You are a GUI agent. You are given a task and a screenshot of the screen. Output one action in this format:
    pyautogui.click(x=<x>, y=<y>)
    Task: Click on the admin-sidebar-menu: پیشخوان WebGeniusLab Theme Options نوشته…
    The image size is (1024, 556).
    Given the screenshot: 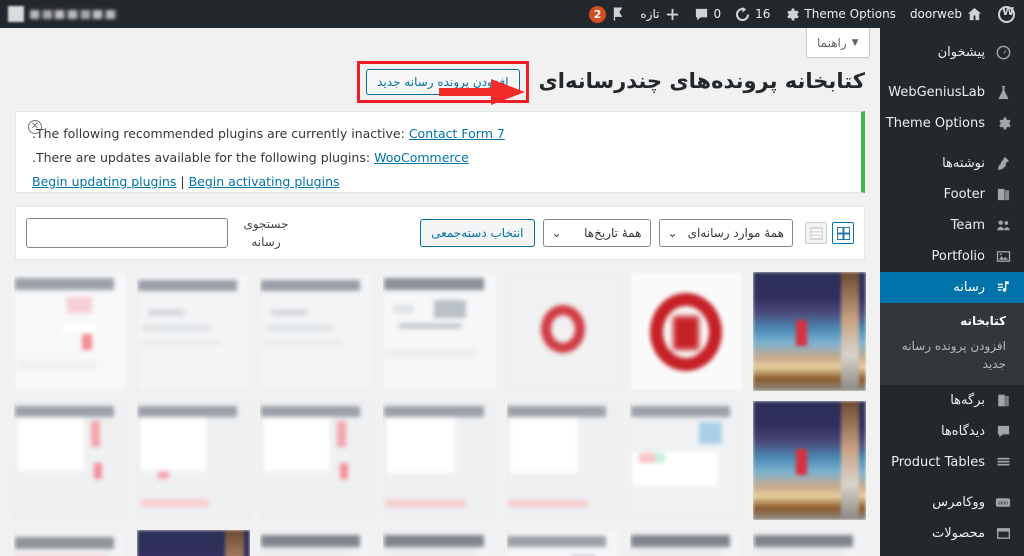 What is the action you would take?
    pyautogui.click(x=952, y=292)
    